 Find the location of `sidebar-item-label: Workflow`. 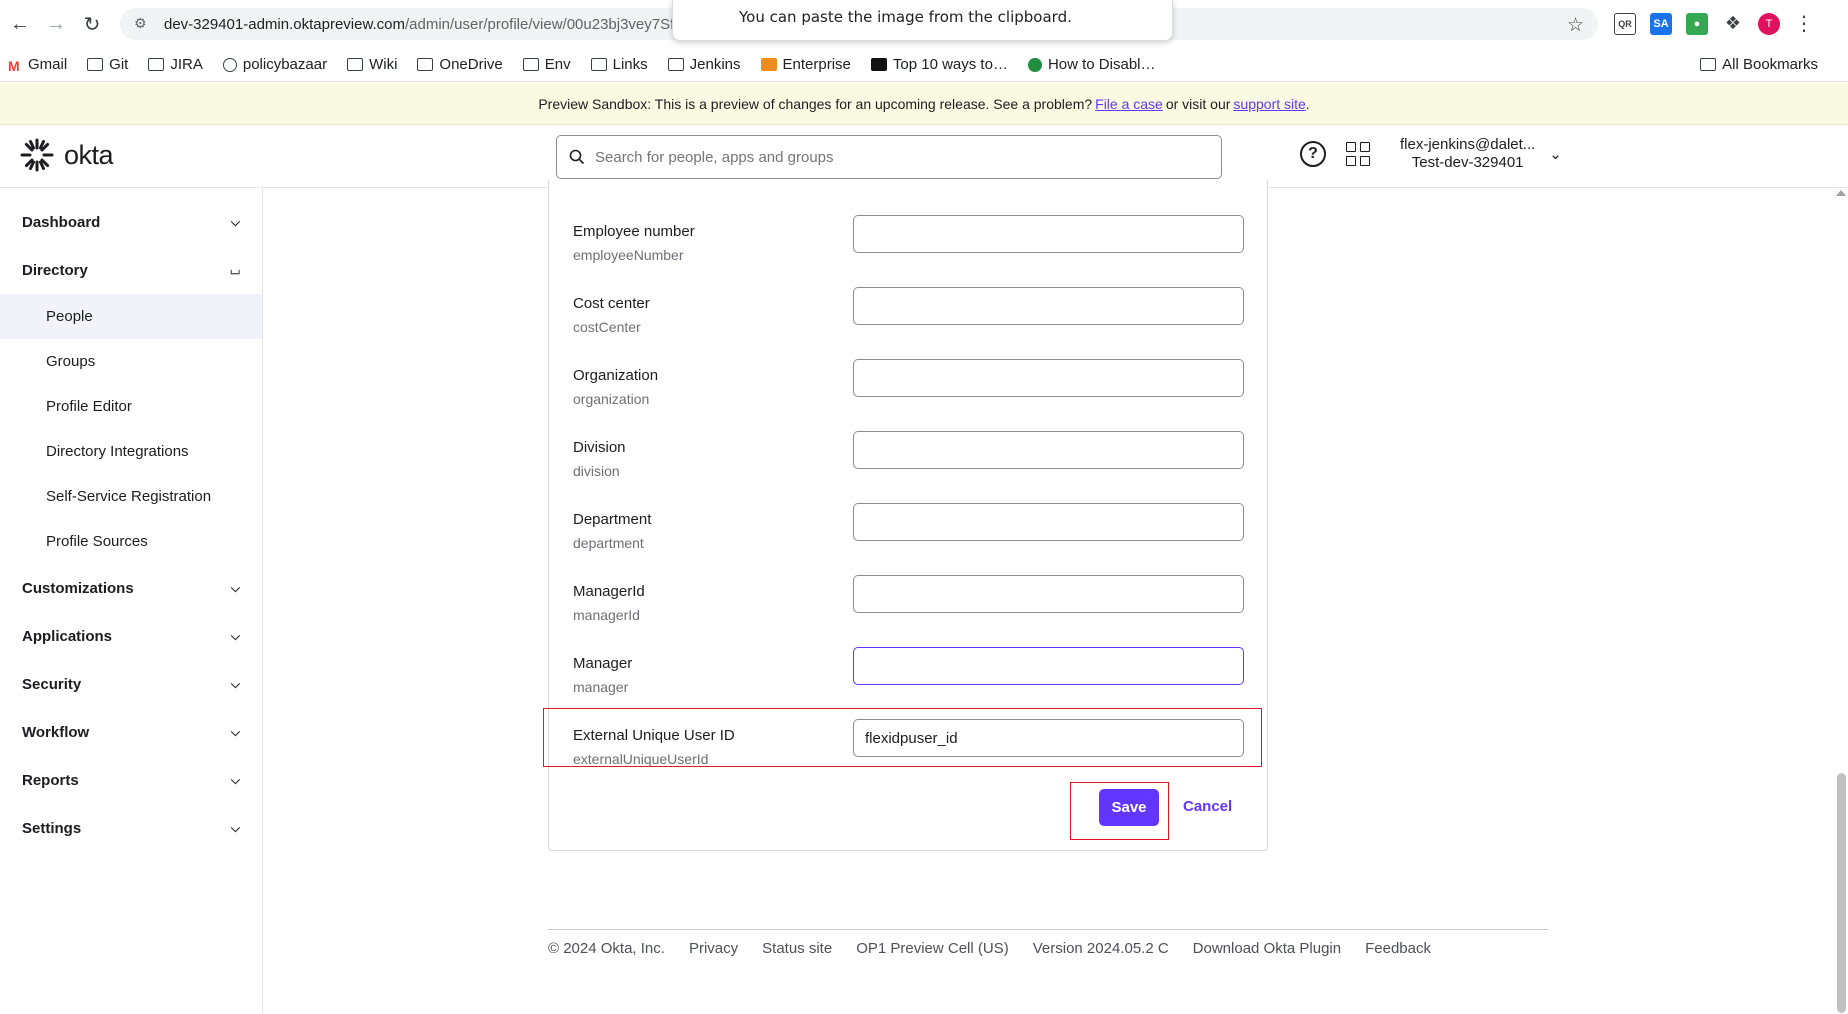

sidebar-item-label: Workflow is located at coordinates (56, 732).